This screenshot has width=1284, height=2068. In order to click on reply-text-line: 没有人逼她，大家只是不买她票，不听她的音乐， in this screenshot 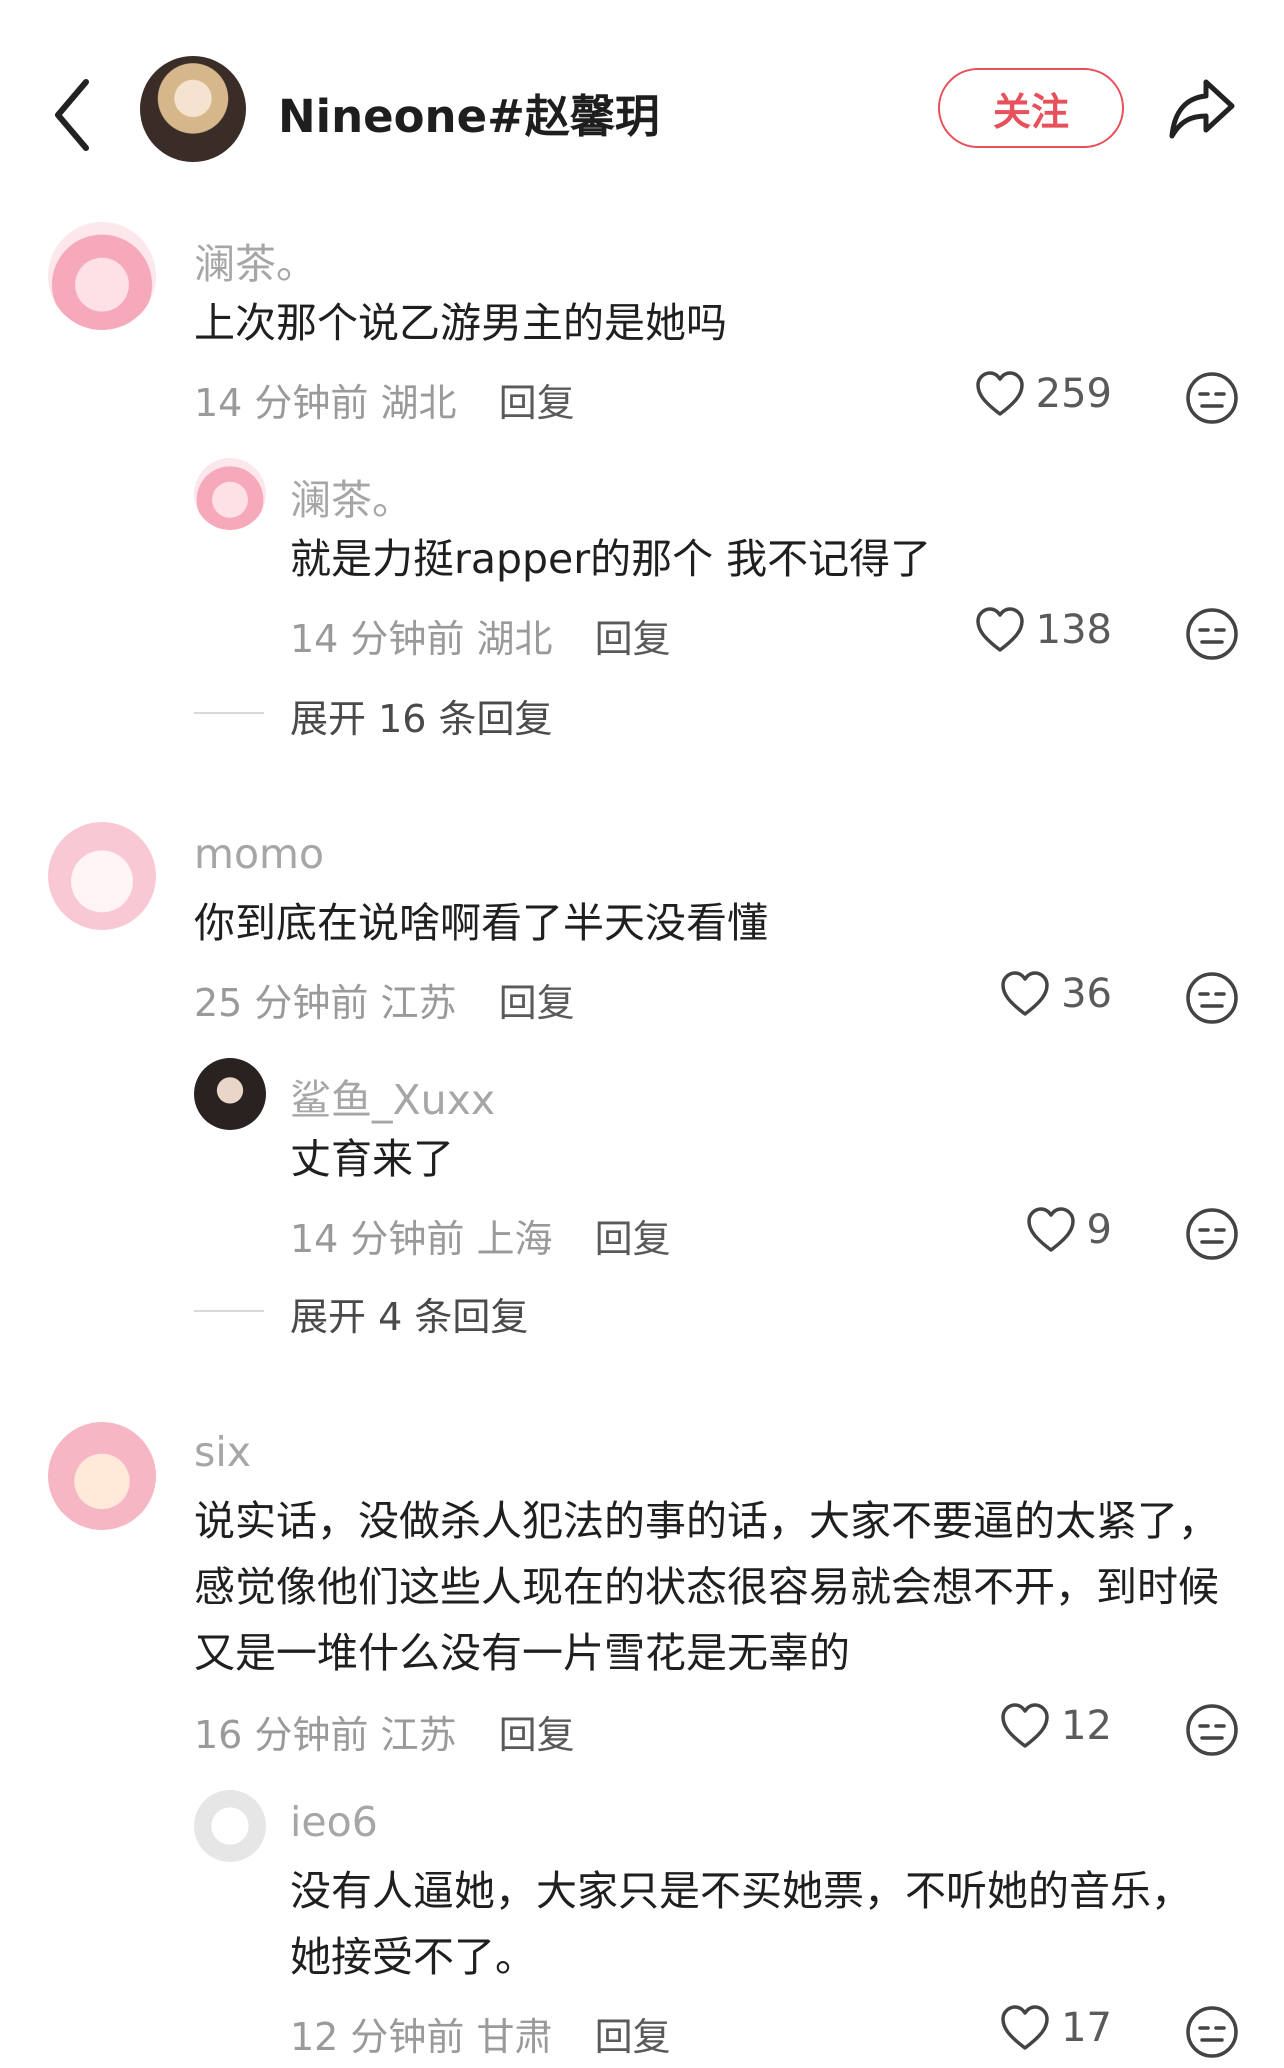, I will do `click(741, 1891)`.